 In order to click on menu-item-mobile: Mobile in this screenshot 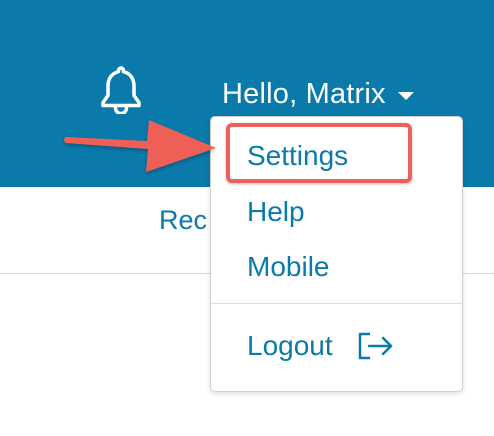, I will do `click(288, 267)`.